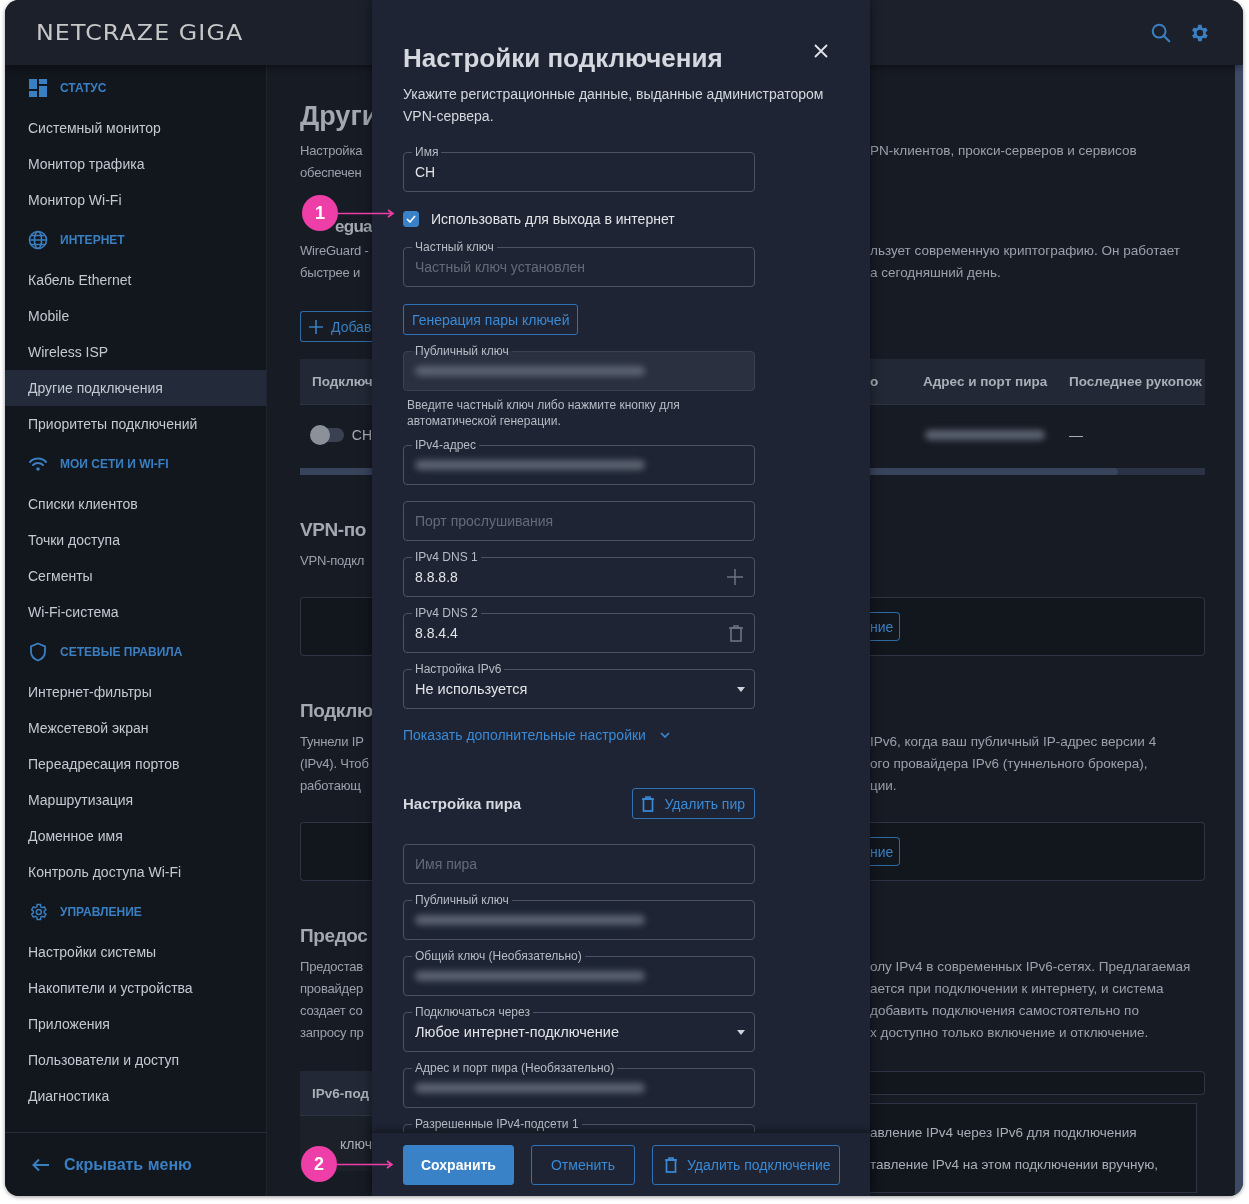 The image size is (1249, 1204). I want to click on menu-item: Wireless ISP, so click(135, 352).